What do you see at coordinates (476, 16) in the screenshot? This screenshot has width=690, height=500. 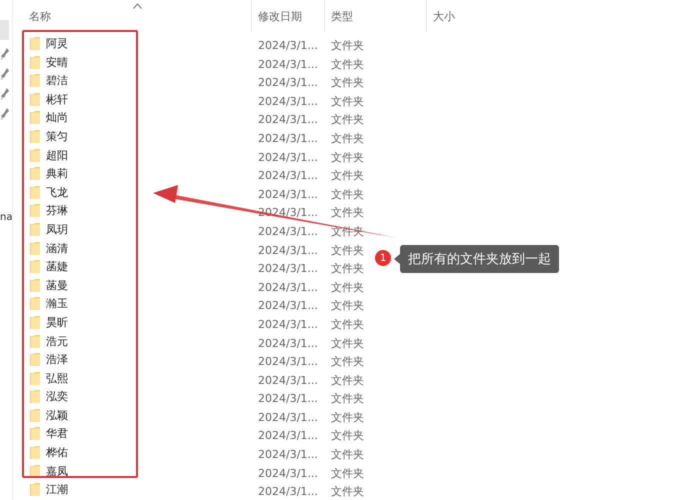 I see `column-header: 大小` at bounding box center [476, 16].